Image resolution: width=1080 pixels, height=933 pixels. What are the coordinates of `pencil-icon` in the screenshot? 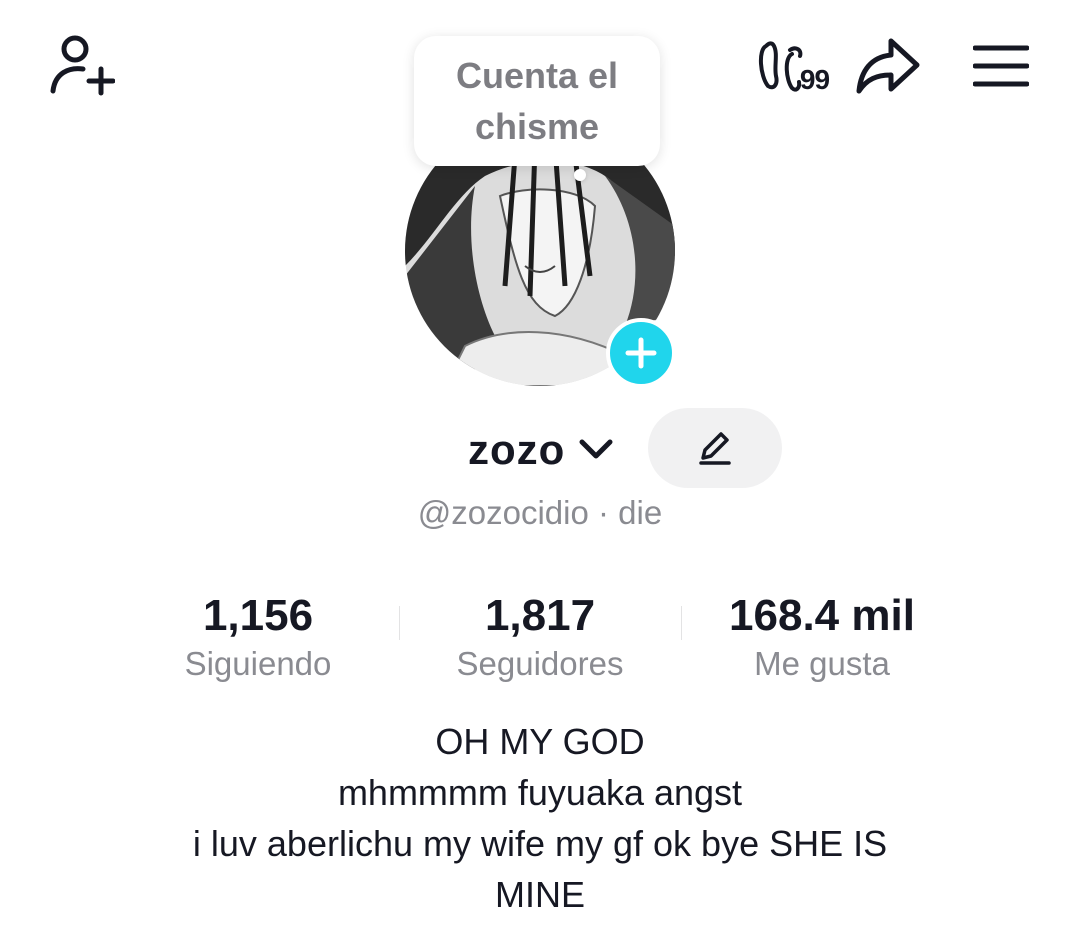 It's located at (715, 448).